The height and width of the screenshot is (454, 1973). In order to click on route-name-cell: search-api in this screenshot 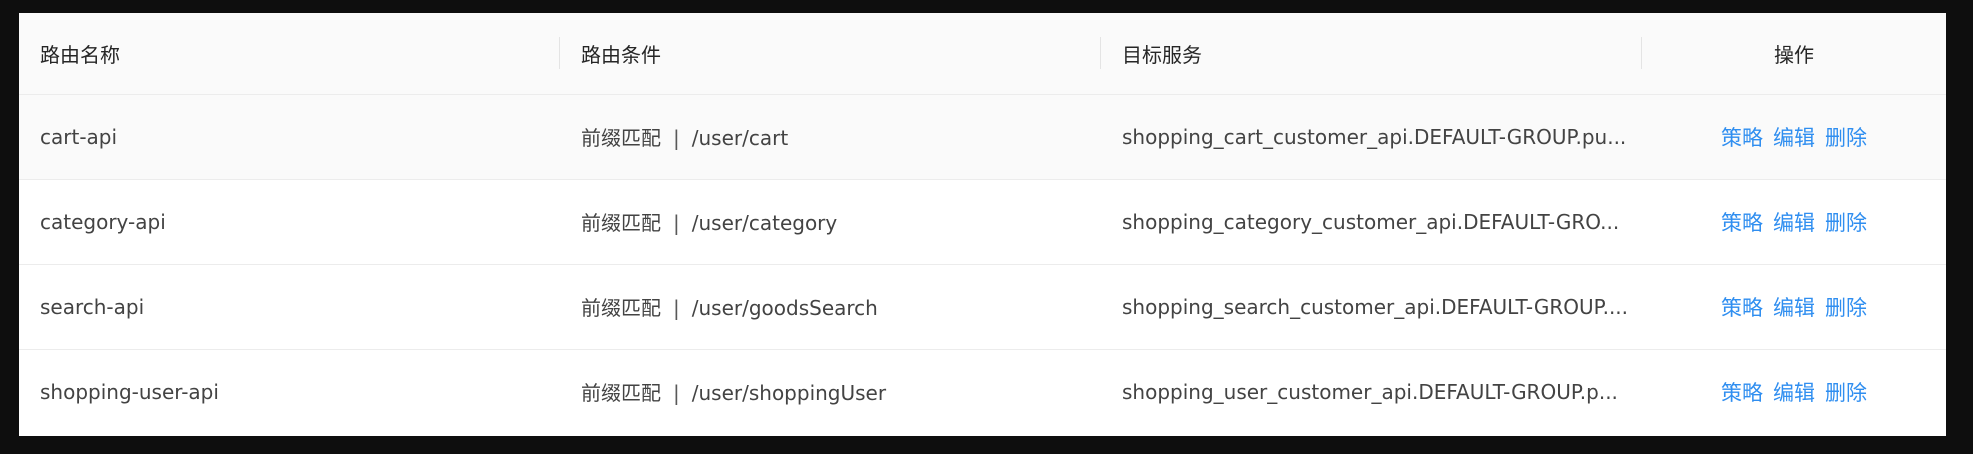, I will do `click(289, 307)`.